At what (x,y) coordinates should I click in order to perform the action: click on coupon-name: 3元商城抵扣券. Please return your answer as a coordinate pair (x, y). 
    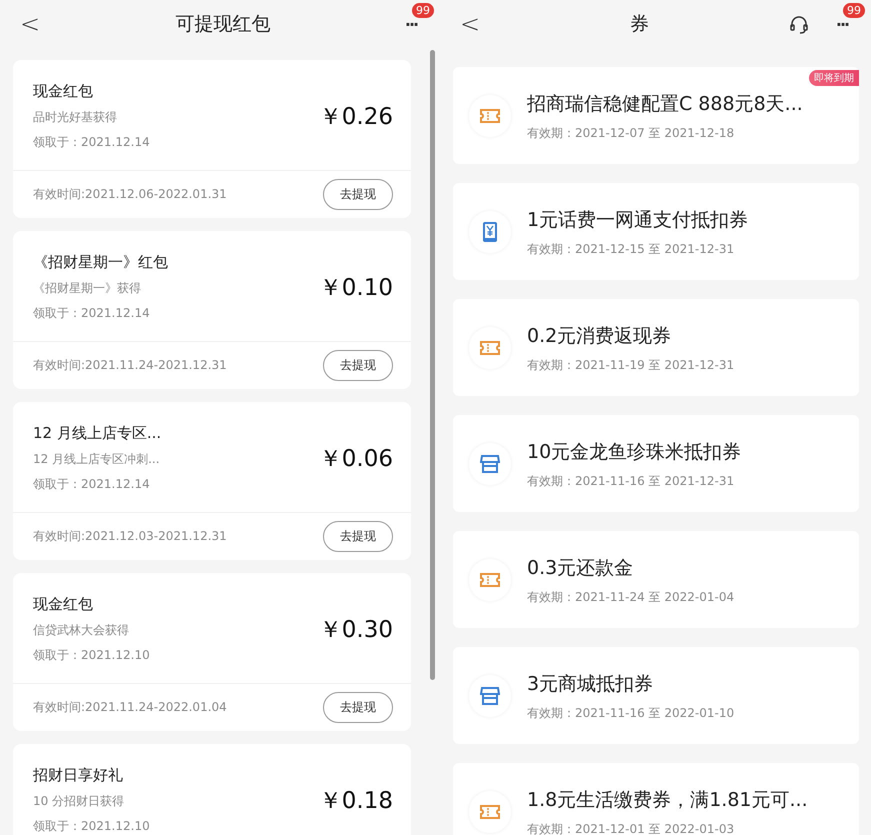
    Looking at the image, I should click on (590, 684).